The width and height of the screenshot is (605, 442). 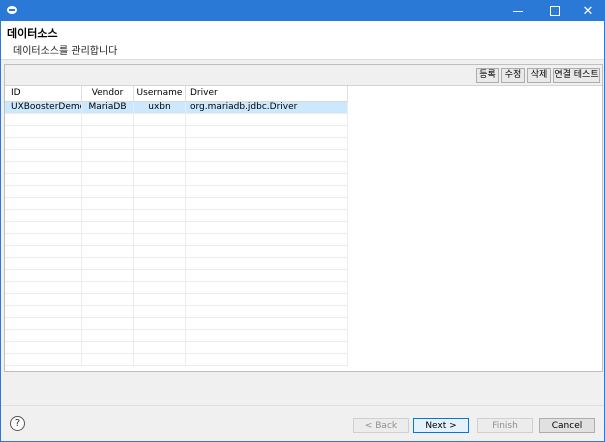 I want to click on column-header-username: Username, so click(x=160, y=93).